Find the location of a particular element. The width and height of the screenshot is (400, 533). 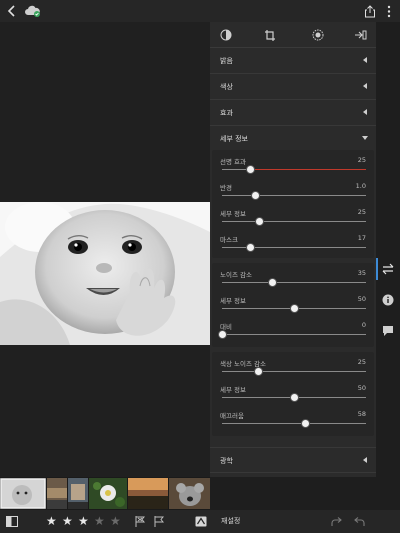

auto-icon is located at coordinates (200, 521).